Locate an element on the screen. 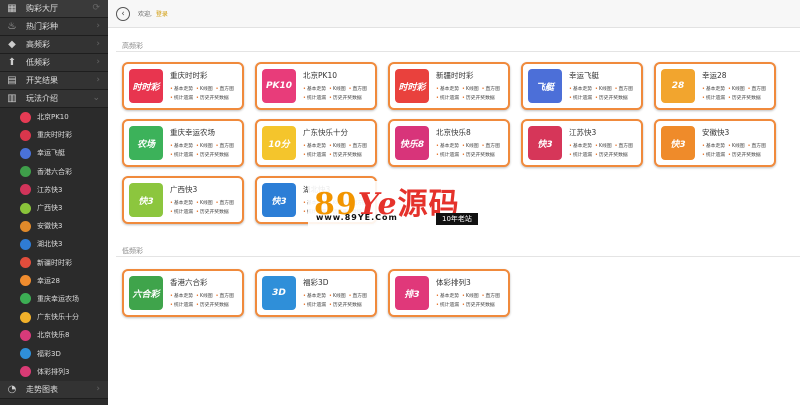 This screenshot has height=405, width=800. sidebar-sub-item: 幸运28 is located at coordinates (54, 281).